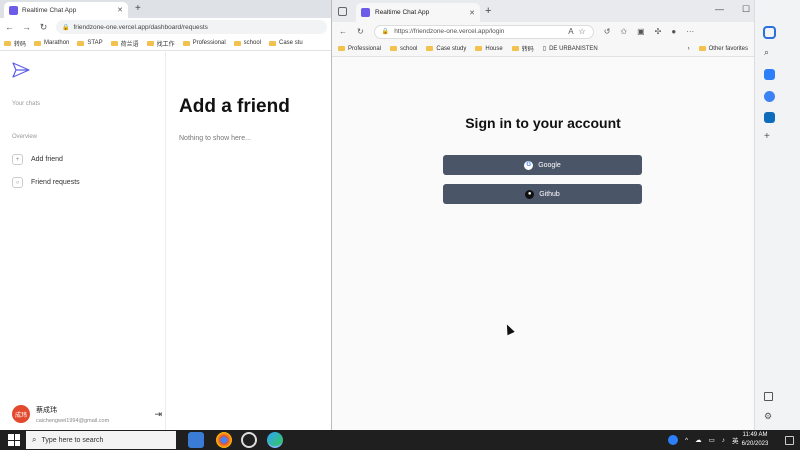 The image size is (800, 450). Describe the element at coordinates (92, 414) in the screenshot. I see `user-info: 蔡成玮 caichengwei1994@gmail.com` at that location.